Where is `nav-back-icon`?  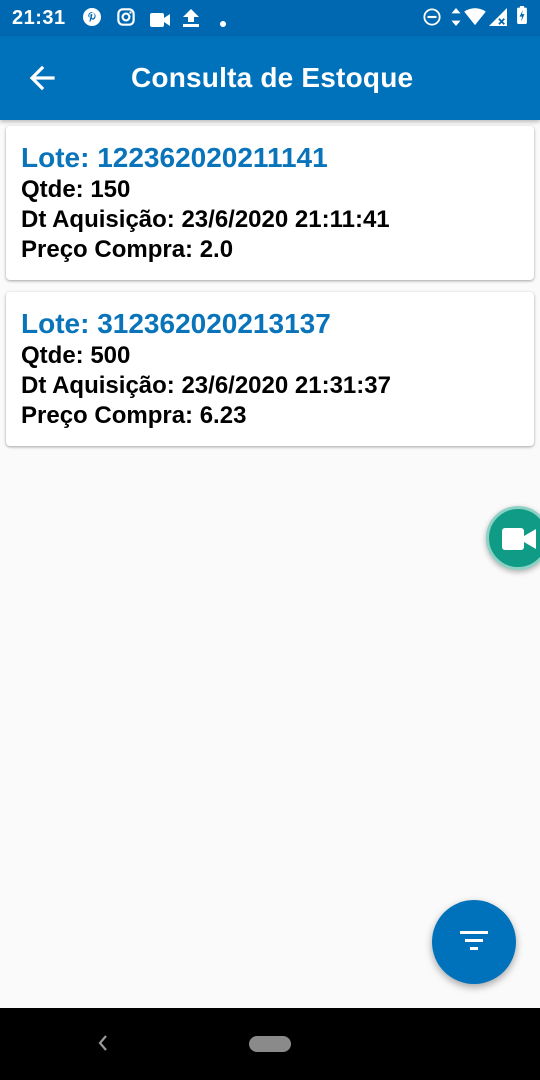 nav-back-icon is located at coordinates (103, 1043).